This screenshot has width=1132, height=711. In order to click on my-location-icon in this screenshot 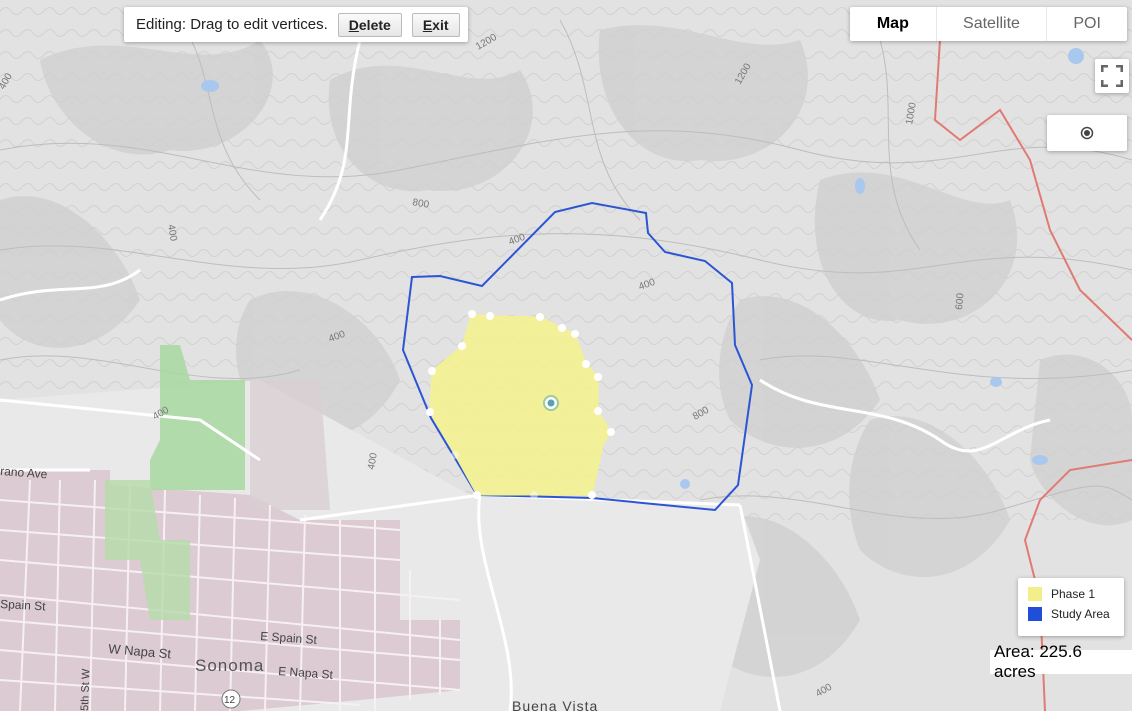, I will do `click(1087, 133)`.